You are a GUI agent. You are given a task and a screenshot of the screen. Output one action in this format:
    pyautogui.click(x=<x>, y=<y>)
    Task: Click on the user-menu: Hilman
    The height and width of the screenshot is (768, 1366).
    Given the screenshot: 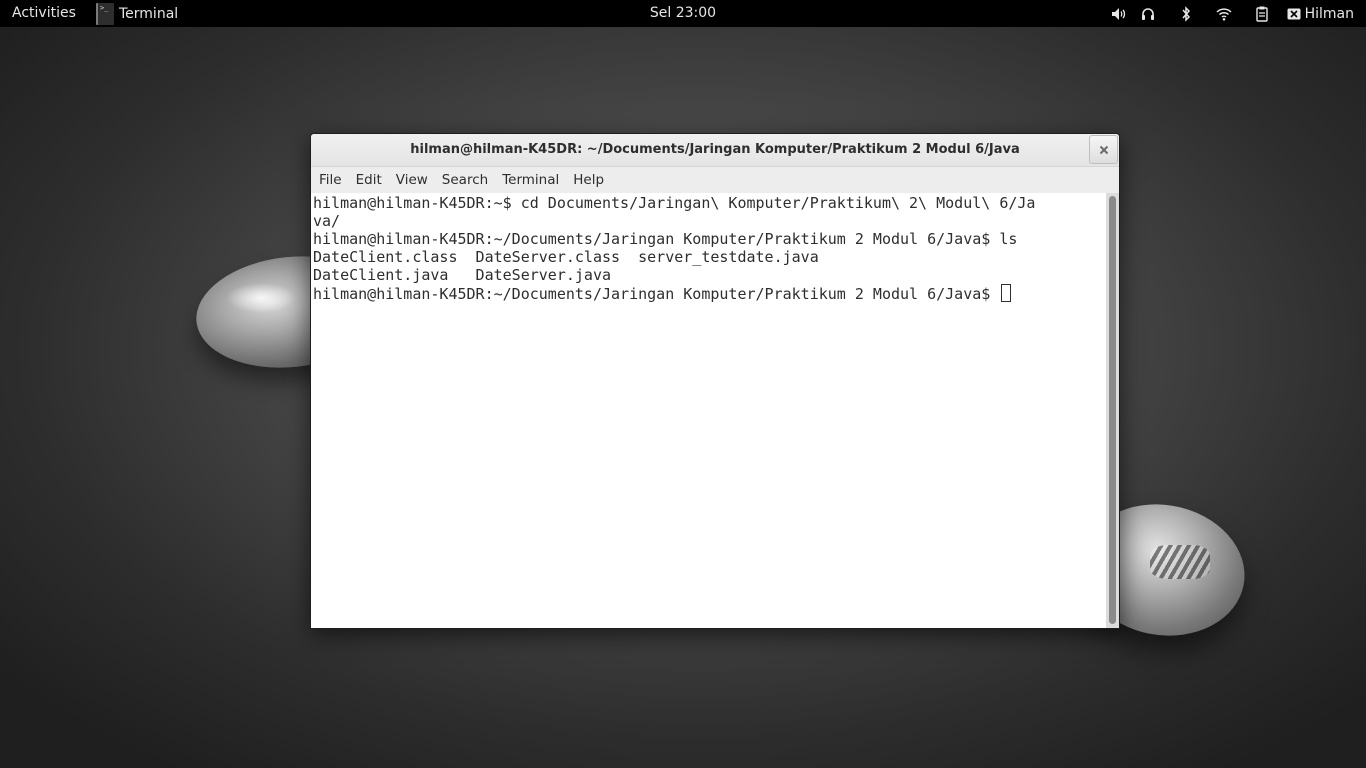 What is the action you would take?
    pyautogui.click(x=1320, y=14)
    